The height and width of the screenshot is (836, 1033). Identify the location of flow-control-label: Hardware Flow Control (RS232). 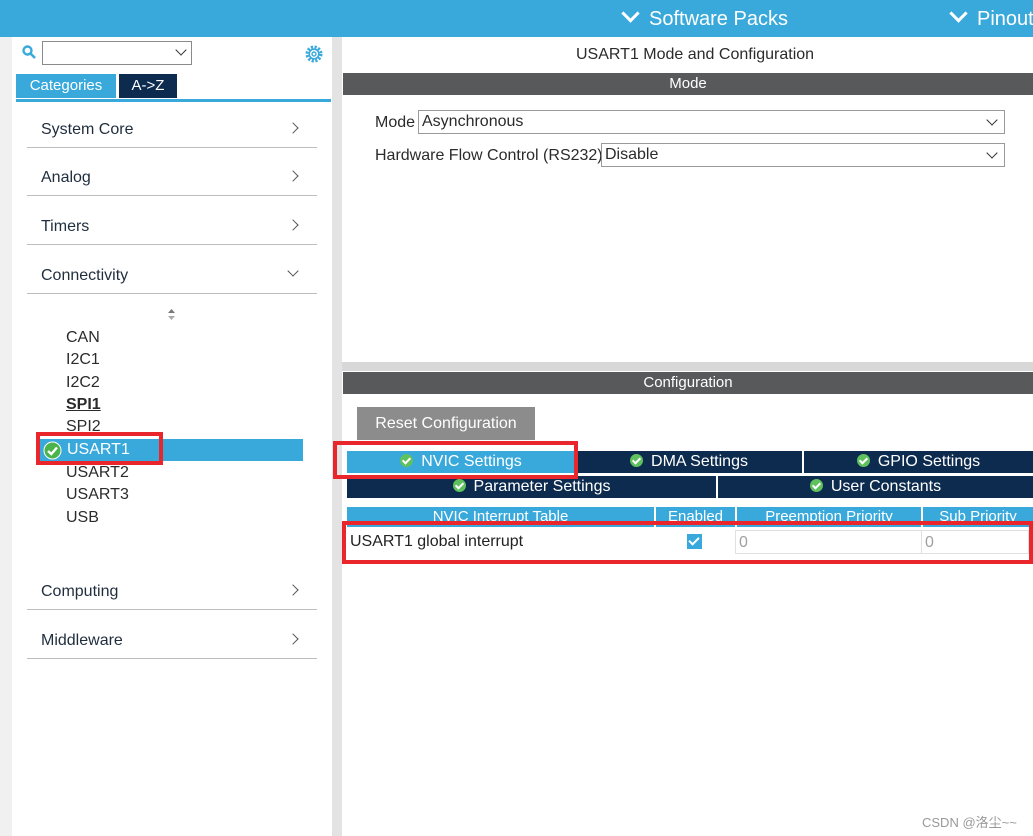
(489, 155).